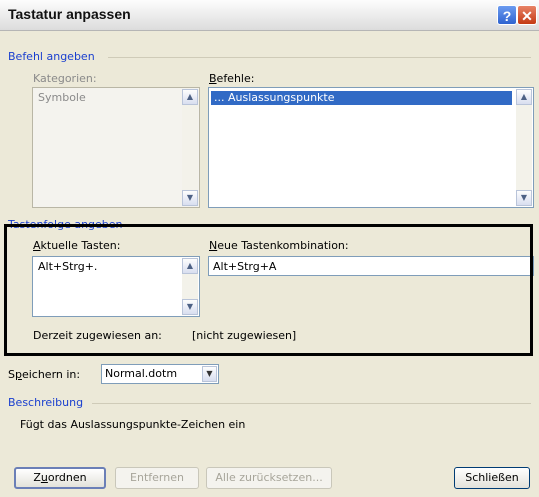 This screenshot has width=539, height=497. Describe the element at coordinates (269, 15) in the screenshot. I see `title-bar: Tastatur anpassen ? ✕` at that location.